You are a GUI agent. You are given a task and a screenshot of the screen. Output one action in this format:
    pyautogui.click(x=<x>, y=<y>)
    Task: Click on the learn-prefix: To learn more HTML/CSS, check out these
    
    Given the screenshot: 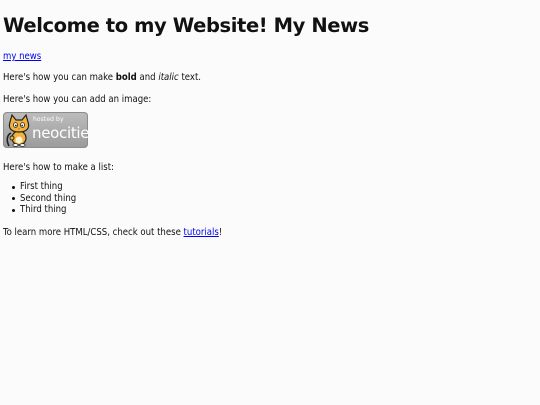 What is the action you would take?
    pyautogui.click(x=93, y=232)
    